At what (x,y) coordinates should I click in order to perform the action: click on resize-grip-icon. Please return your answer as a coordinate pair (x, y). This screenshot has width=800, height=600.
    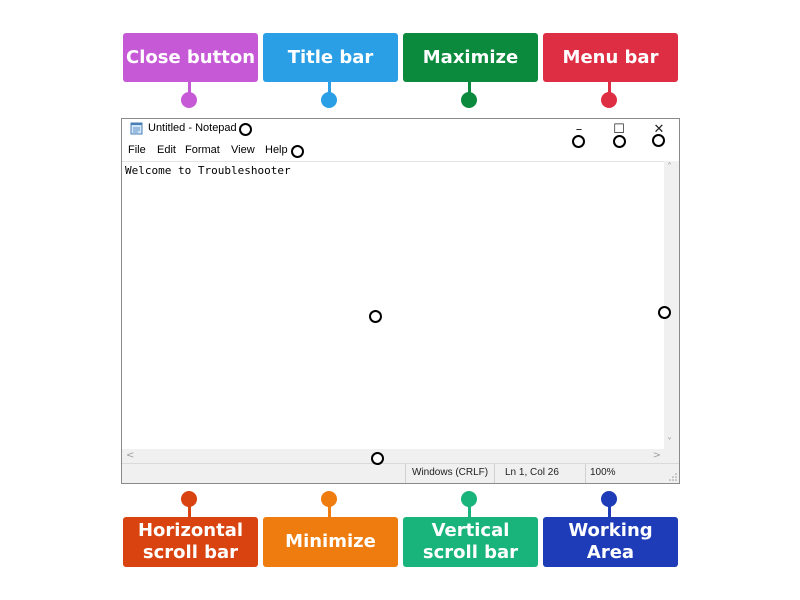
    Looking at the image, I should click on (673, 477).